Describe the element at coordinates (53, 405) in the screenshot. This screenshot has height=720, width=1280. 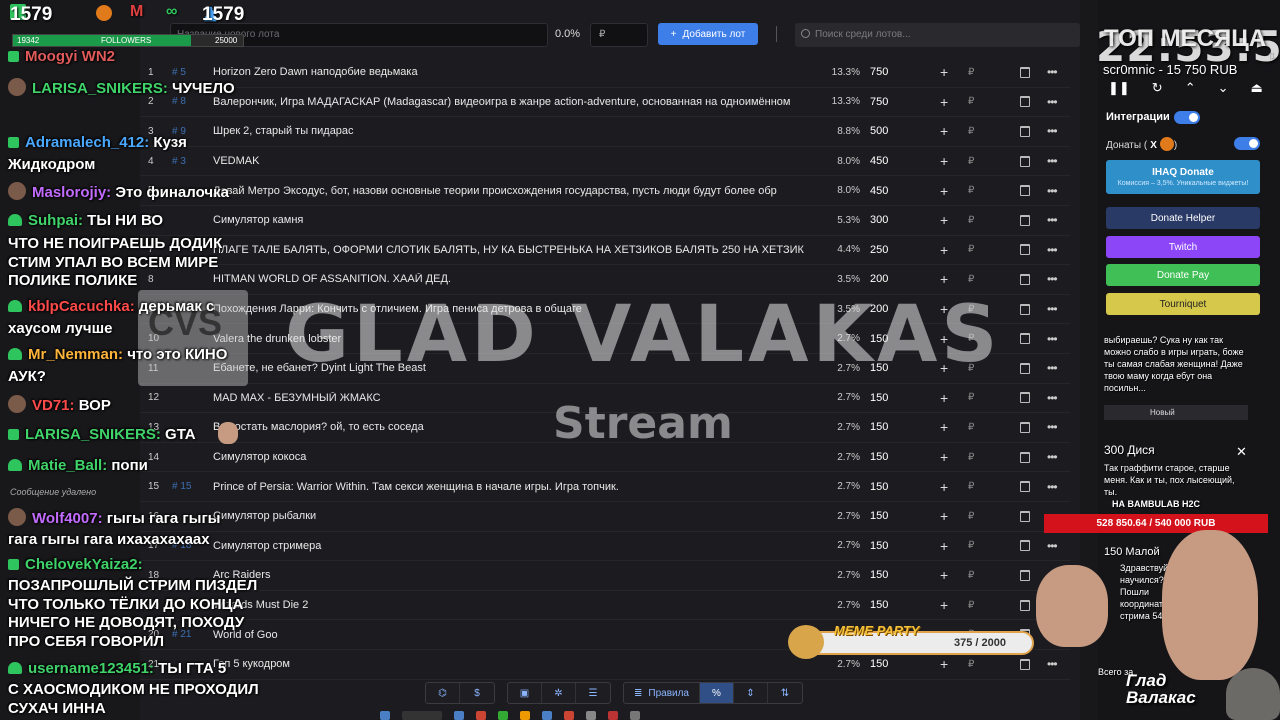
I see `chat-username: VD71:` at that location.